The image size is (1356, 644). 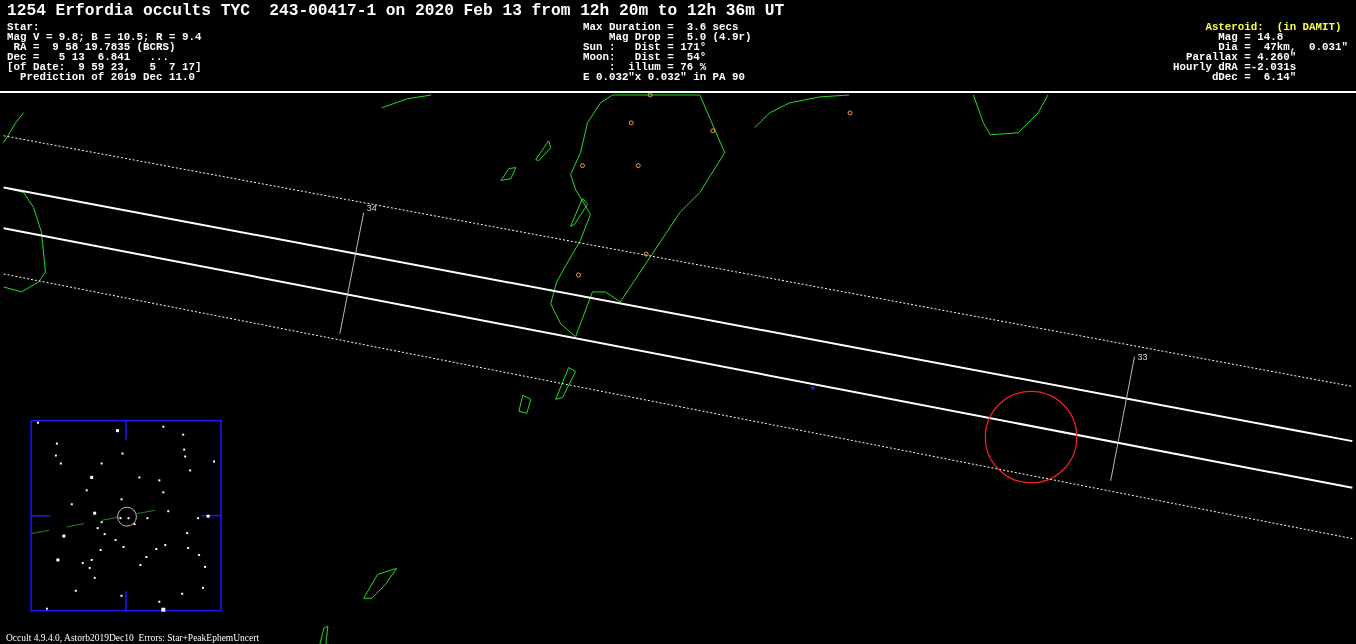 I want to click on time-label: 33, so click(x=1142, y=356).